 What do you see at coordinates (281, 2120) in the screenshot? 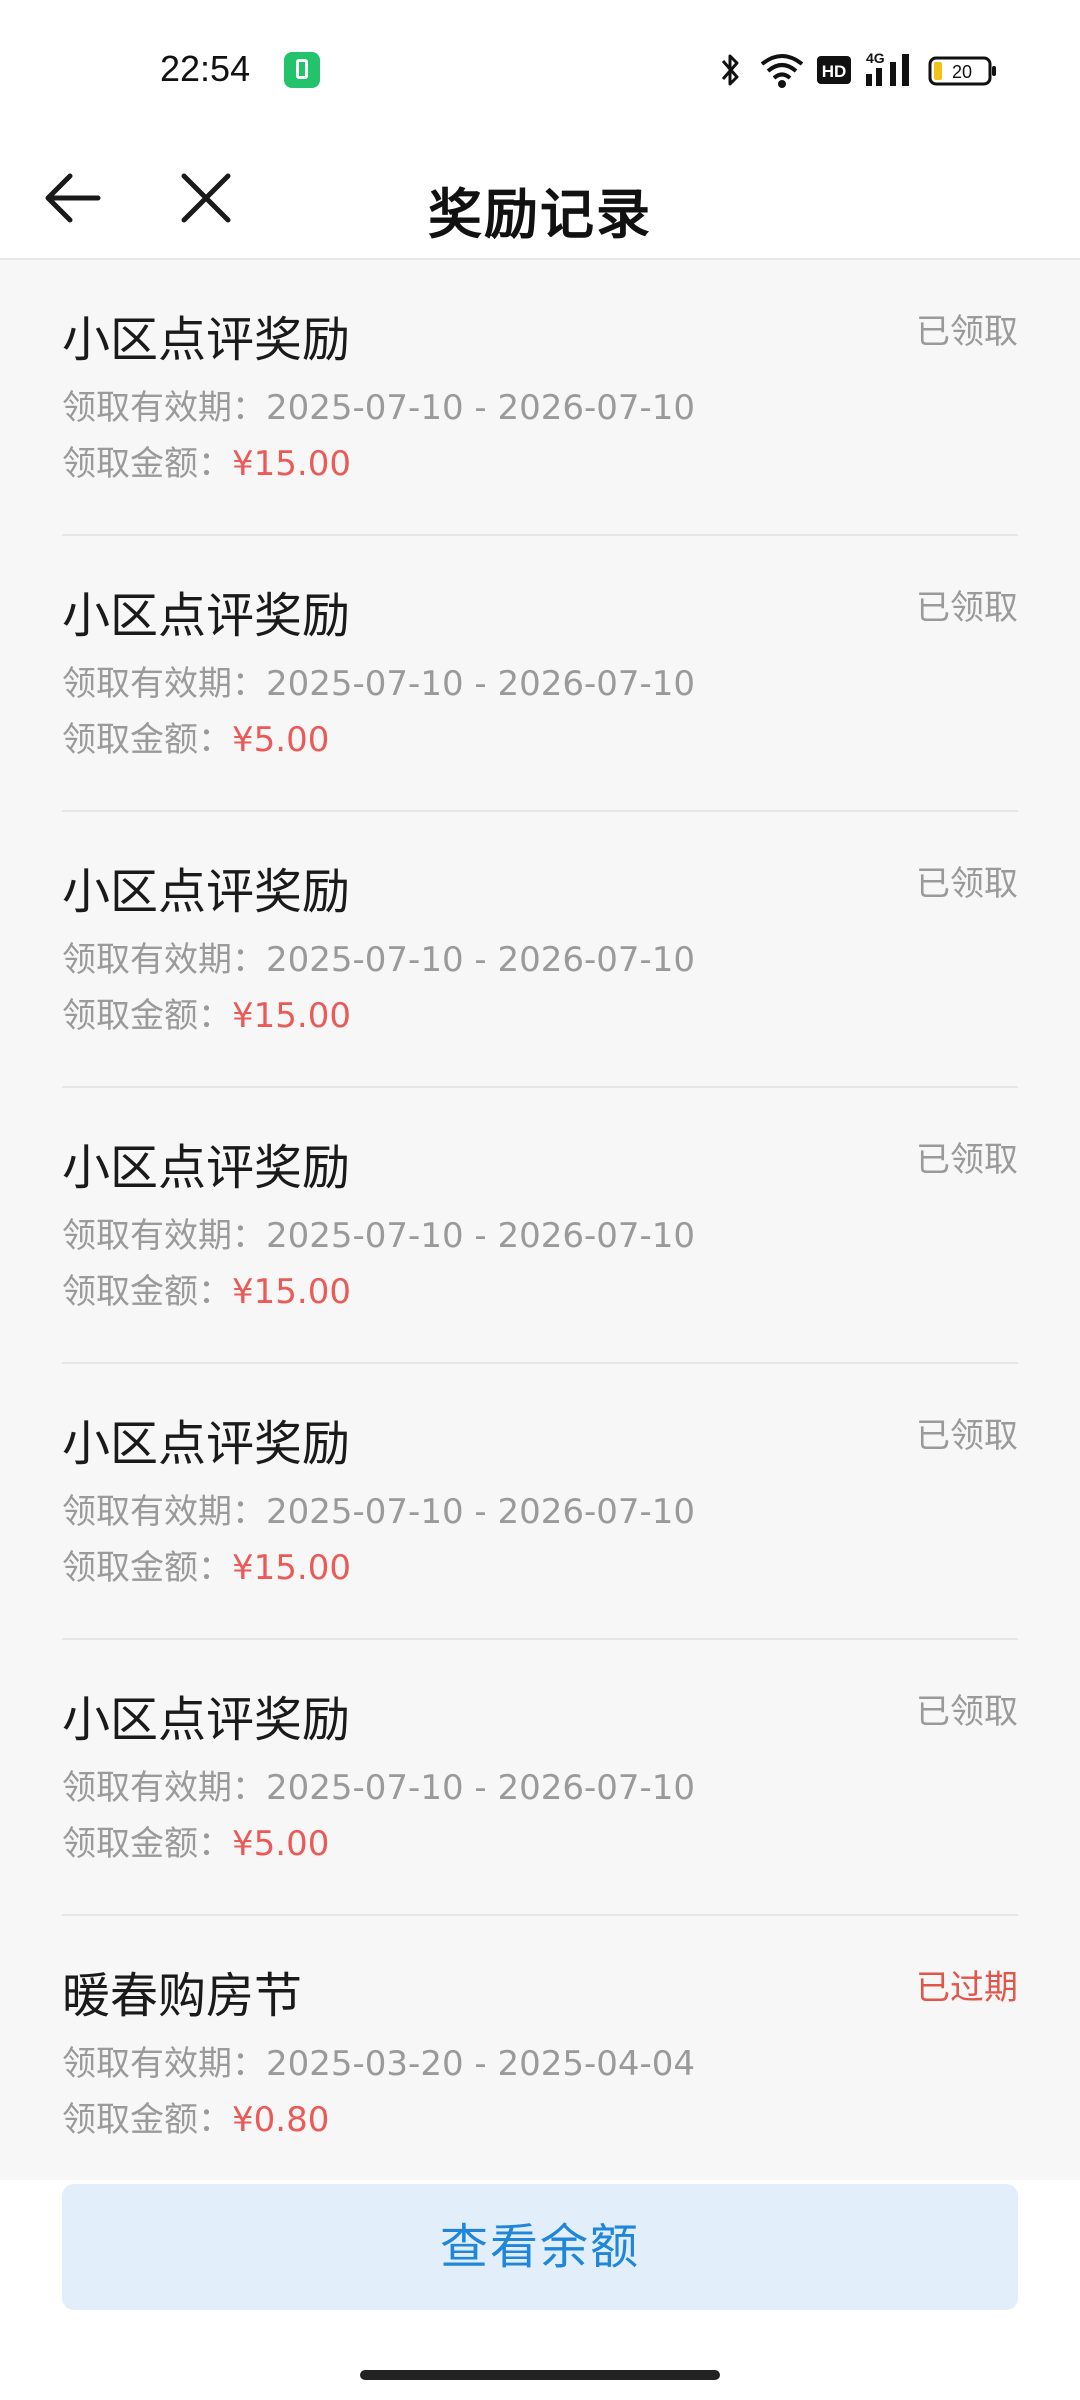
I see `amount-value: ¥0.80` at bounding box center [281, 2120].